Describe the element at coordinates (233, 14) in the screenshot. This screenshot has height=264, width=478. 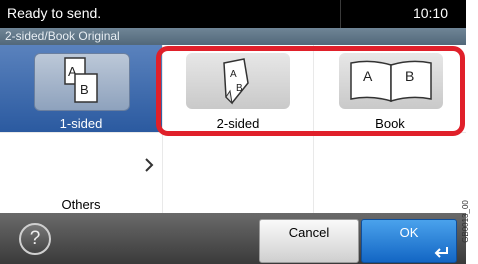
I see `status-bar: Ready to send. 10:10` at that location.